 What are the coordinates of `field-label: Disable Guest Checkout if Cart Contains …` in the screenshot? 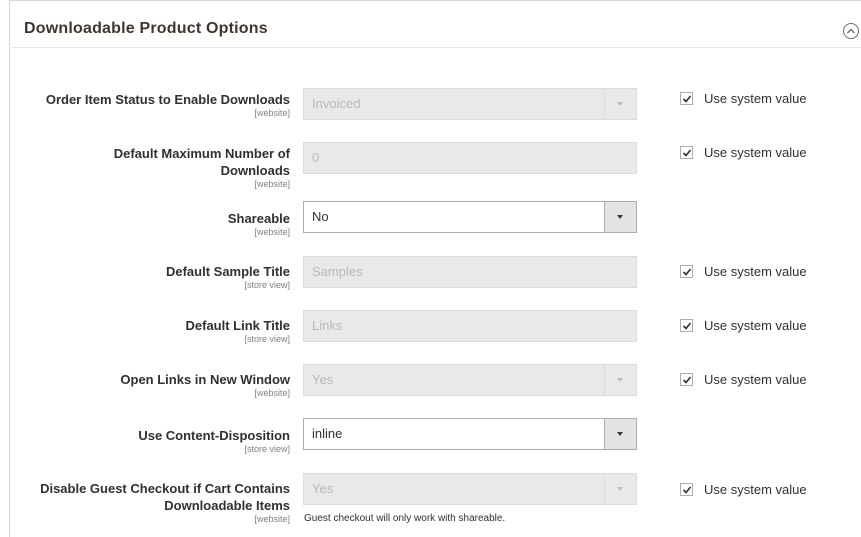 It's located at (165, 502).